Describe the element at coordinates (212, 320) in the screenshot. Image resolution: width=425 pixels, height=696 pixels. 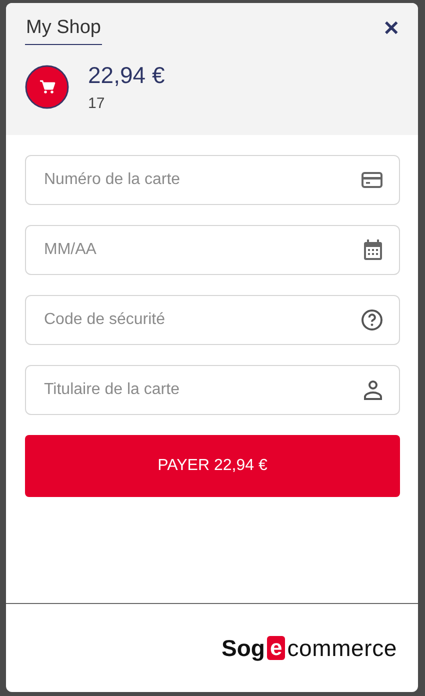
I see `input-field: Code de sécurité` at that location.